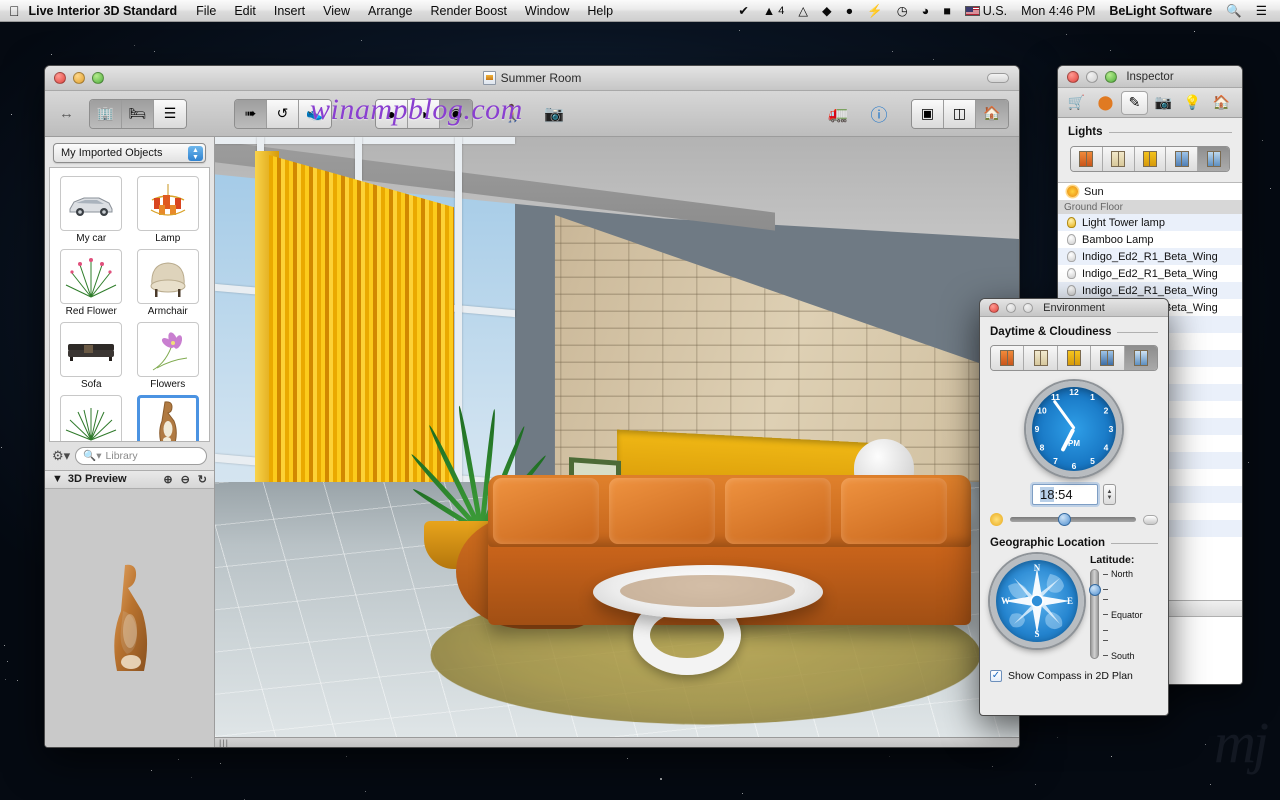  I want to click on info-icon: ⓘ, so click(879, 114).